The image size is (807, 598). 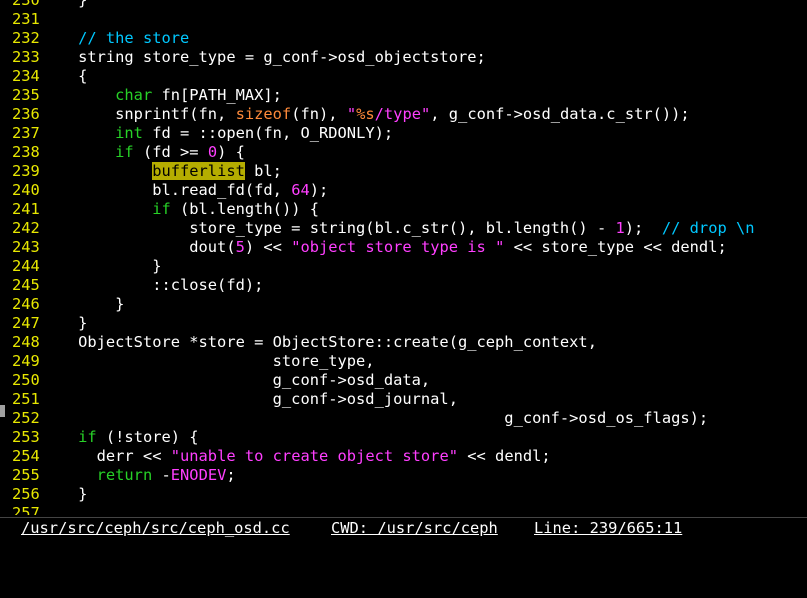 I want to click on code-text: {, so click(x=64, y=76).